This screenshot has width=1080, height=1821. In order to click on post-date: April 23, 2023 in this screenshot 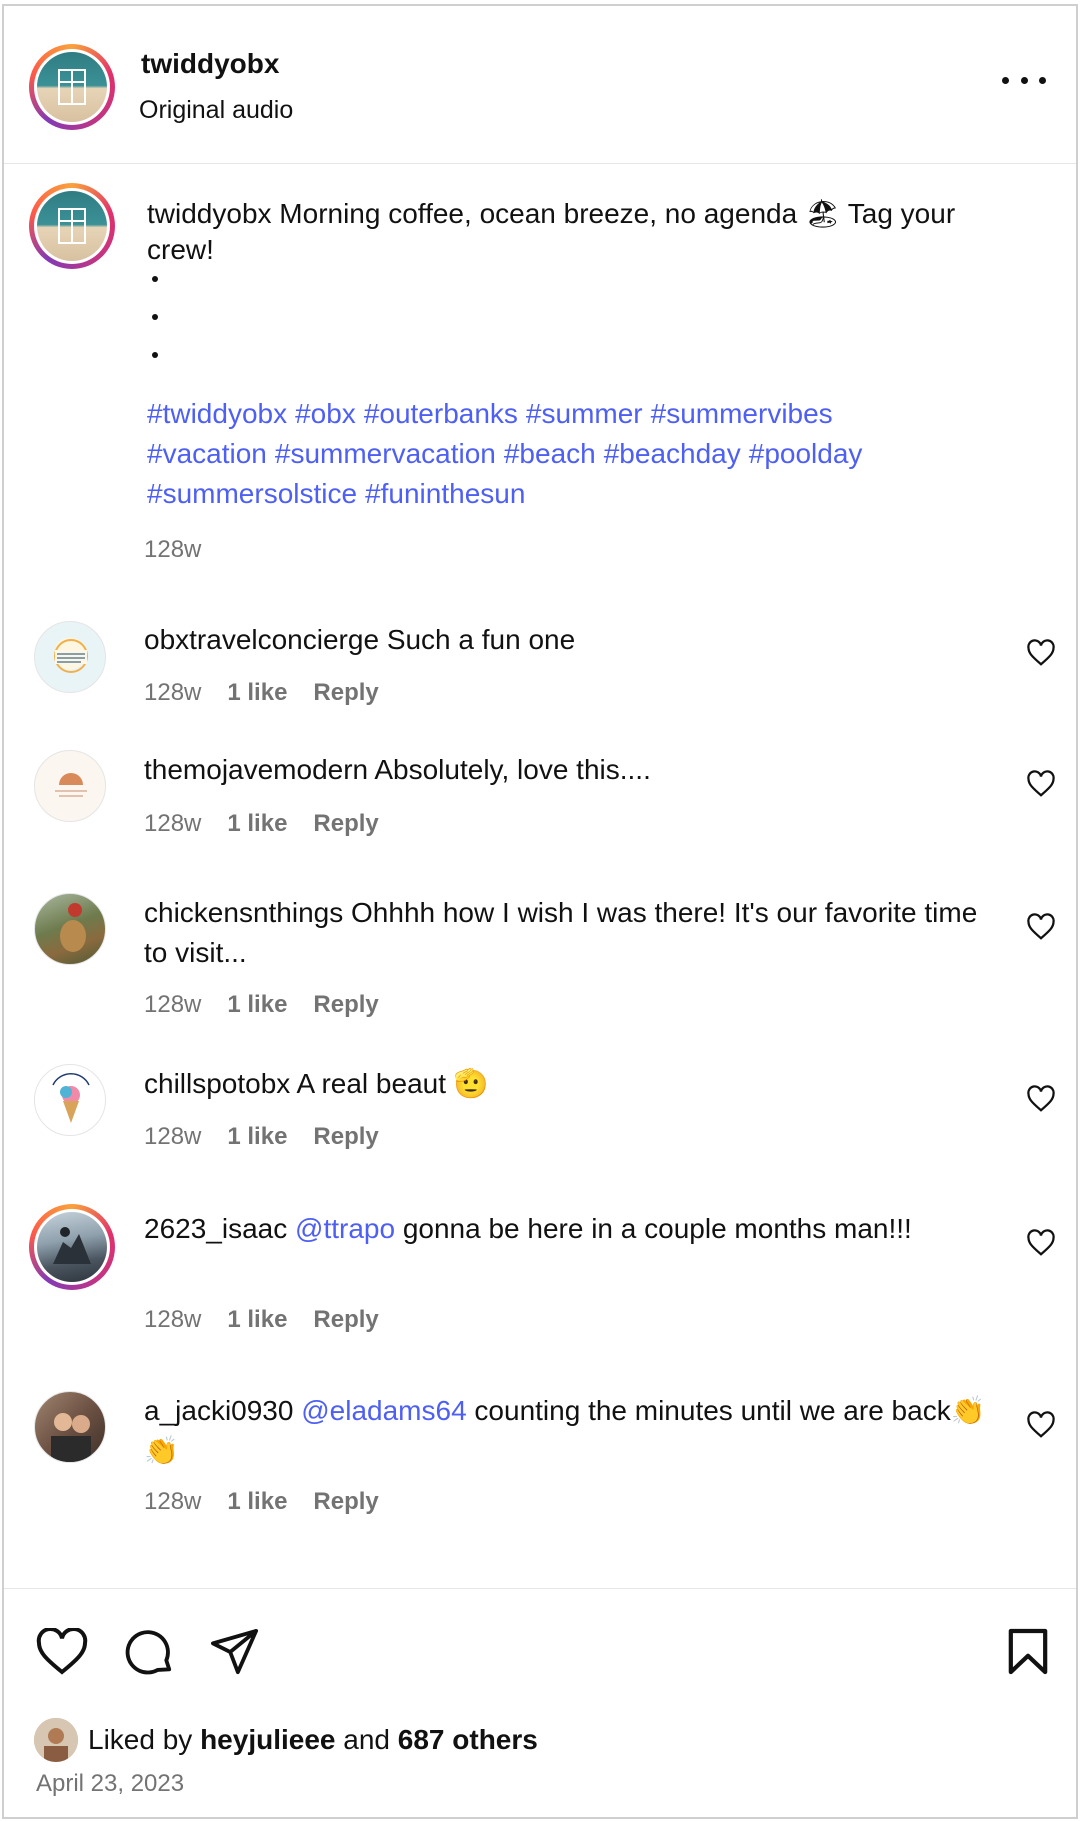, I will do `click(110, 1784)`.